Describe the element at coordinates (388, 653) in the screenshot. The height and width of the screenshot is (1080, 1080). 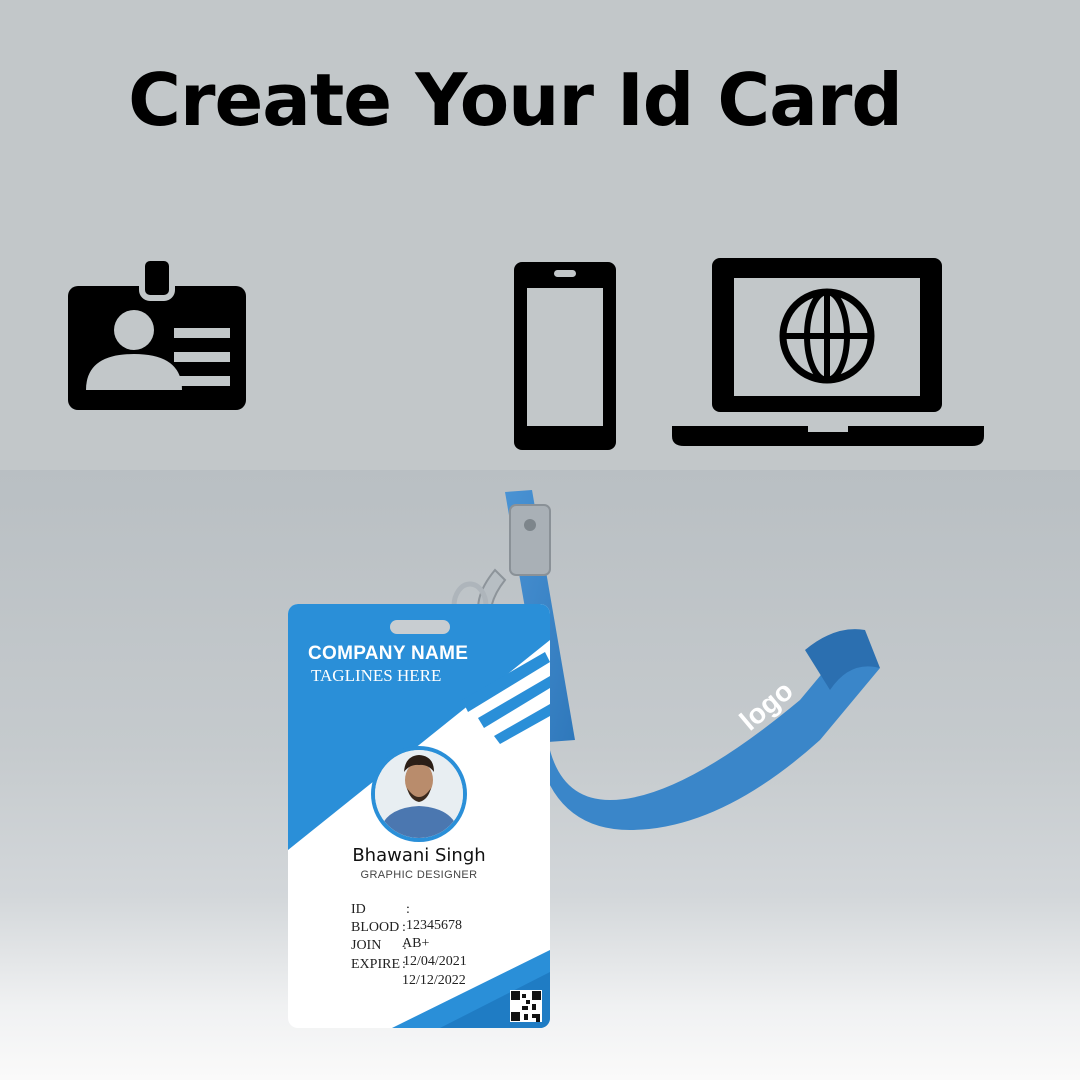
I see `company-name: COMPANY NAME` at that location.